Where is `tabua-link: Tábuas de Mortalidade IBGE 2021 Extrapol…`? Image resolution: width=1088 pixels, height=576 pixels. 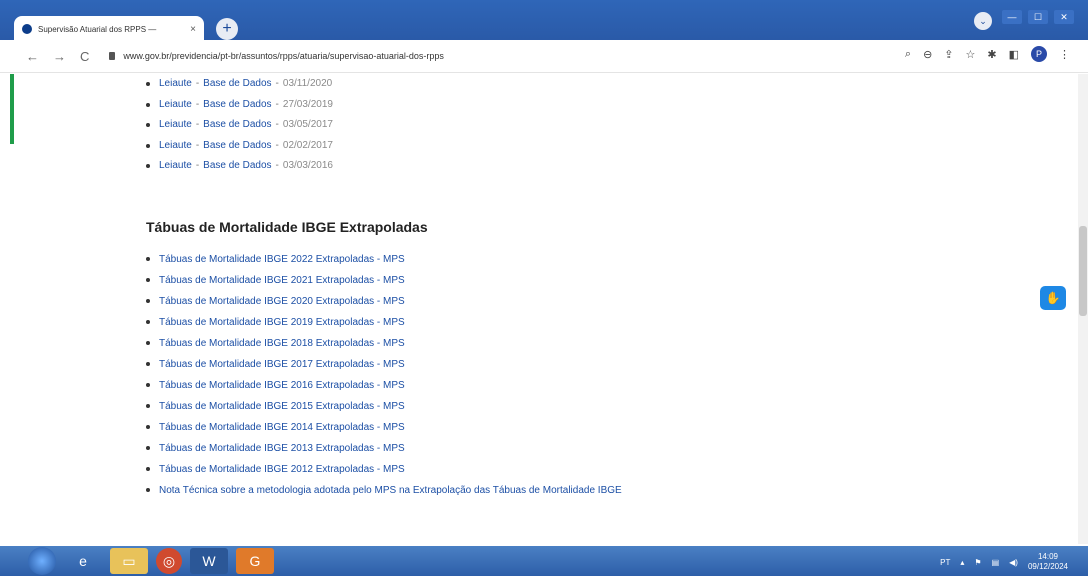
tabua-link: Tábuas de Mortalidade IBGE 2021 Extrapol… is located at coordinates (282, 280).